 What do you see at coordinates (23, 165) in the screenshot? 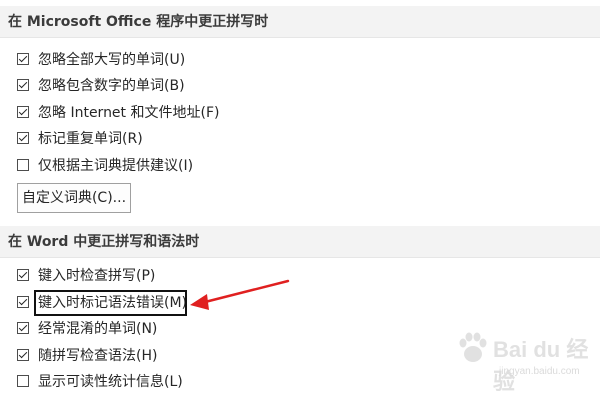
I see `checkbox-main-dictionary-only` at bounding box center [23, 165].